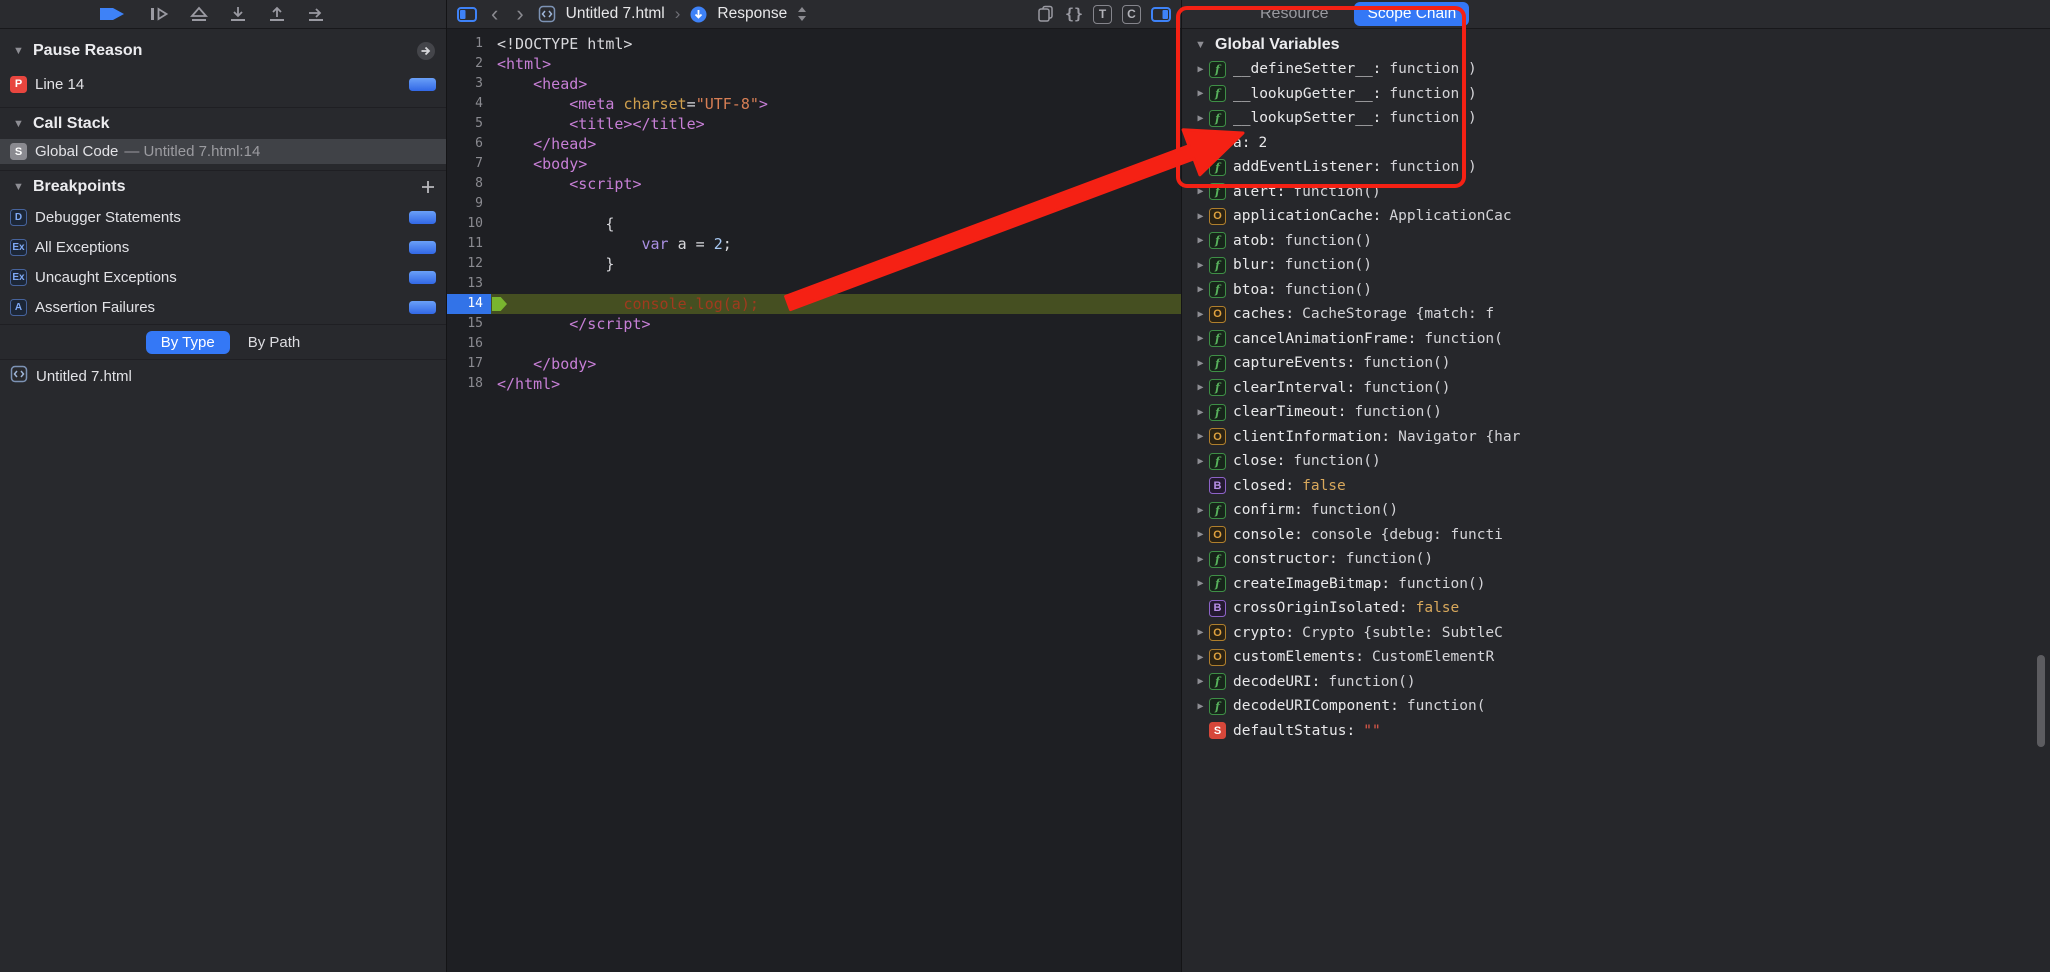  Describe the element at coordinates (1131, 14) in the screenshot. I see `code-coverage-icon: C` at that location.